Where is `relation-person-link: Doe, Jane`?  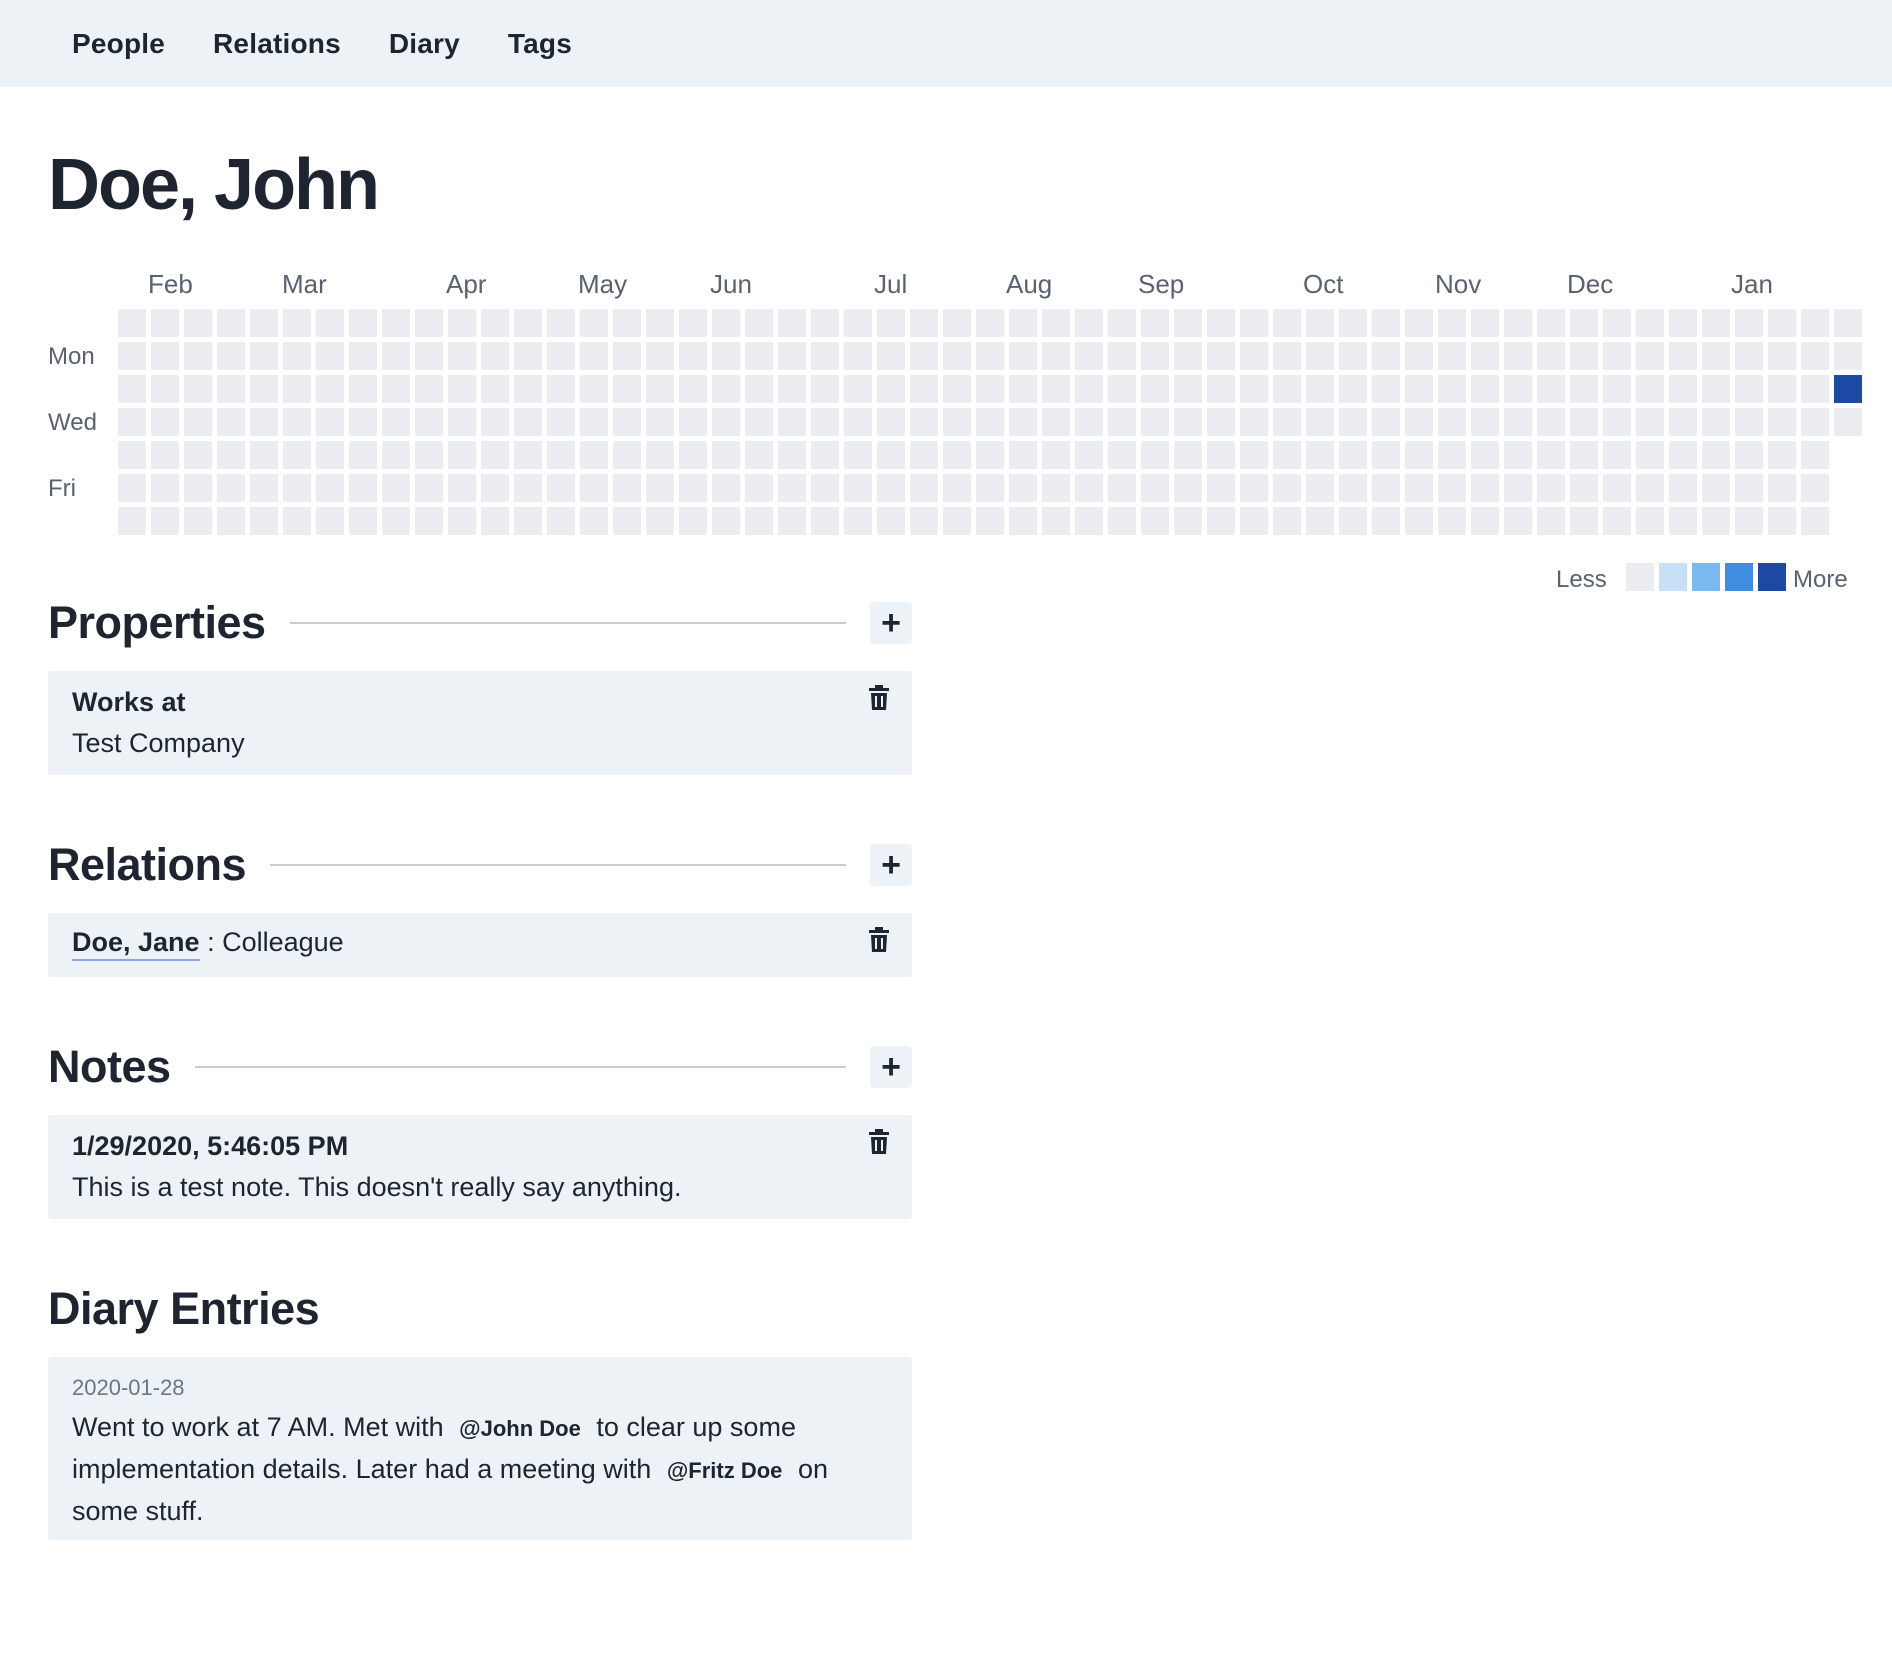
relation-person-link: Doe, Jane is located at coordinates (136, 944).